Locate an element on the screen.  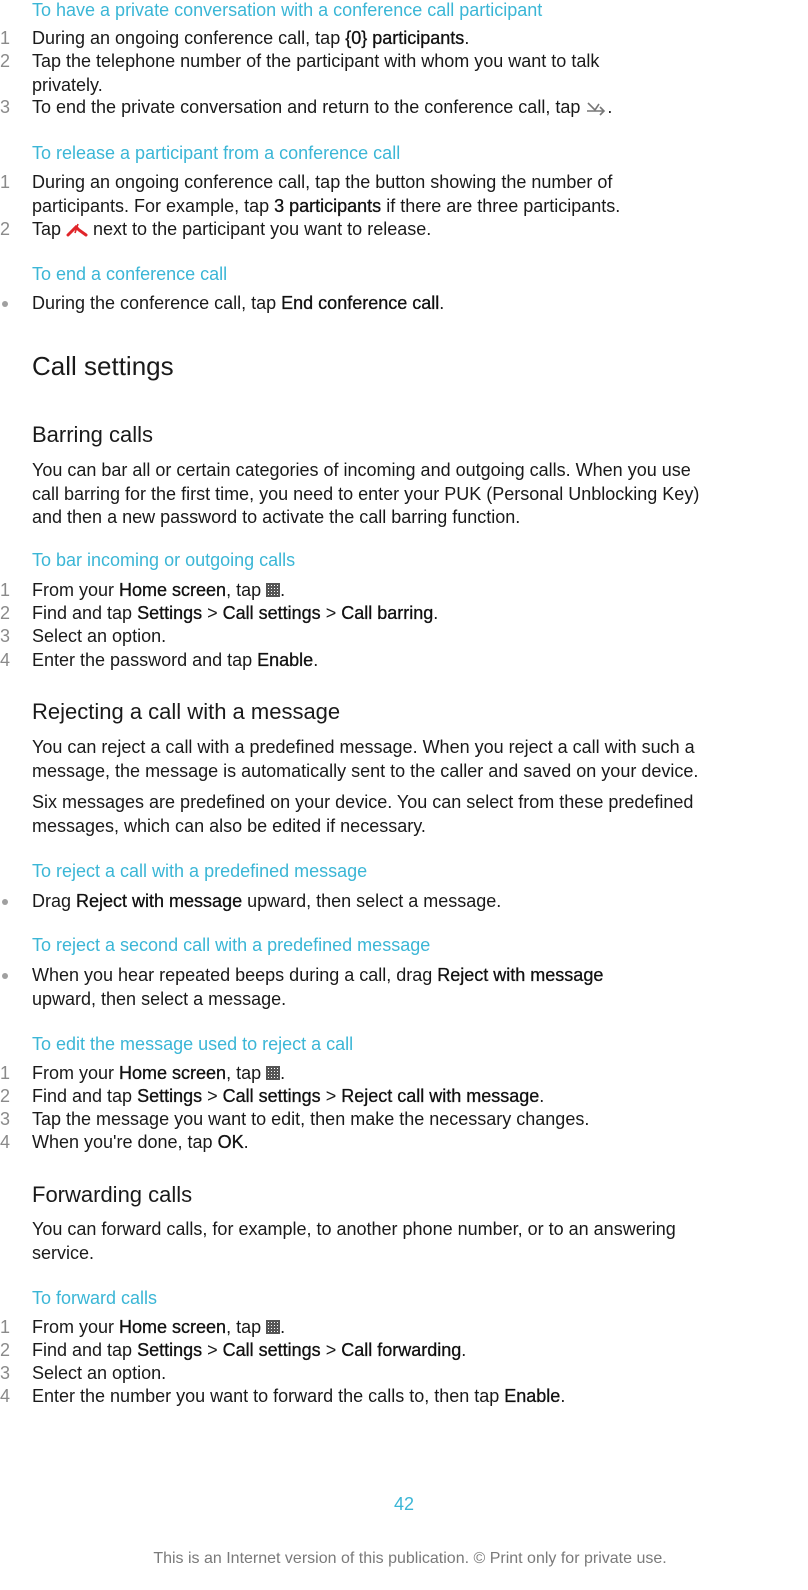
subsection-heading-rejecting: Rejecting a call with a message is located at coordinates (186, 711).